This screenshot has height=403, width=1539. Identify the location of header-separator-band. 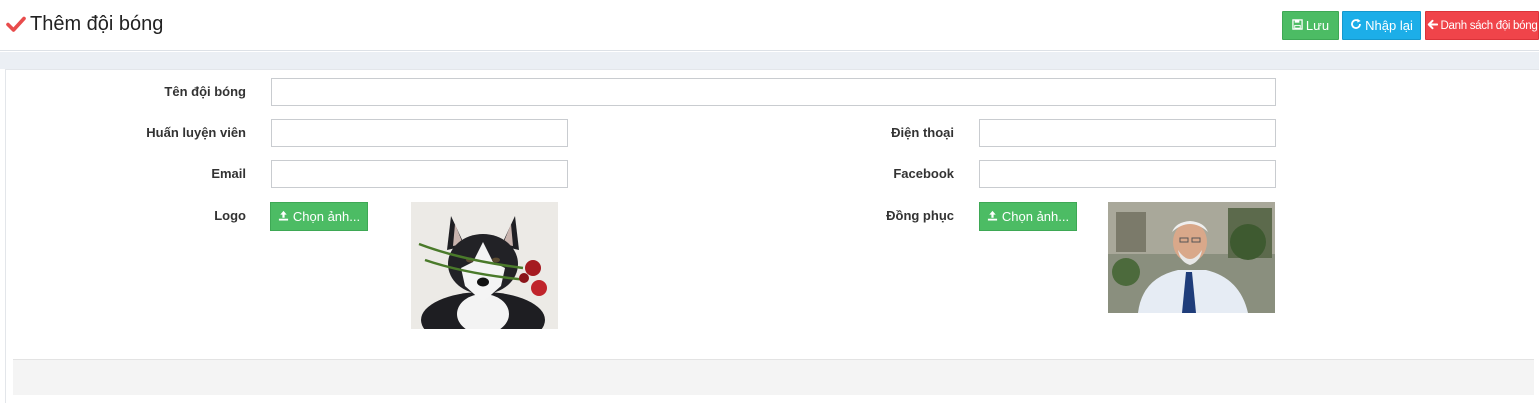
(769, 60).